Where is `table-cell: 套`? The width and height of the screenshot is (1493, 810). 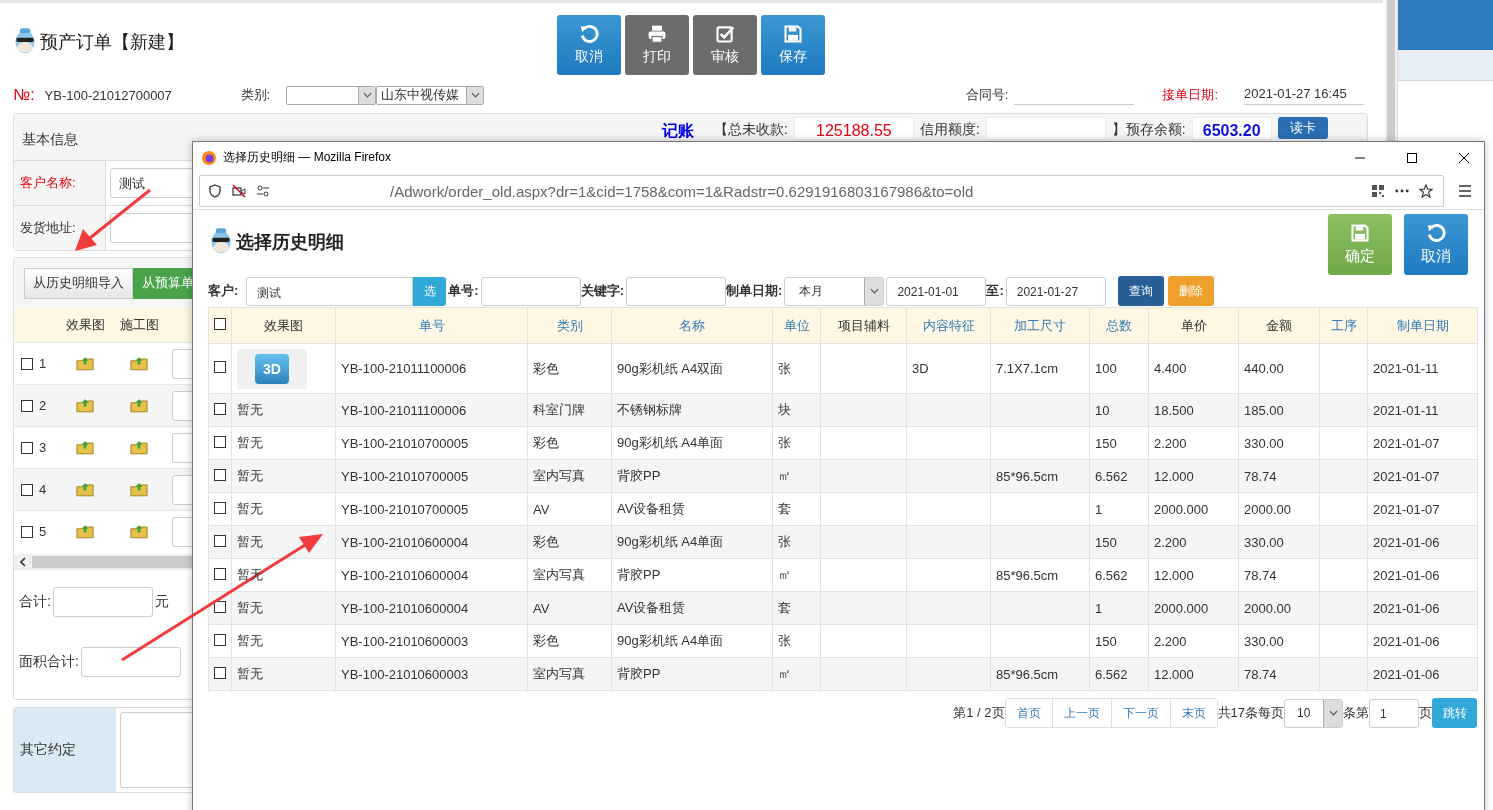 table-cell: 套 is located at coordinates (796, 608).